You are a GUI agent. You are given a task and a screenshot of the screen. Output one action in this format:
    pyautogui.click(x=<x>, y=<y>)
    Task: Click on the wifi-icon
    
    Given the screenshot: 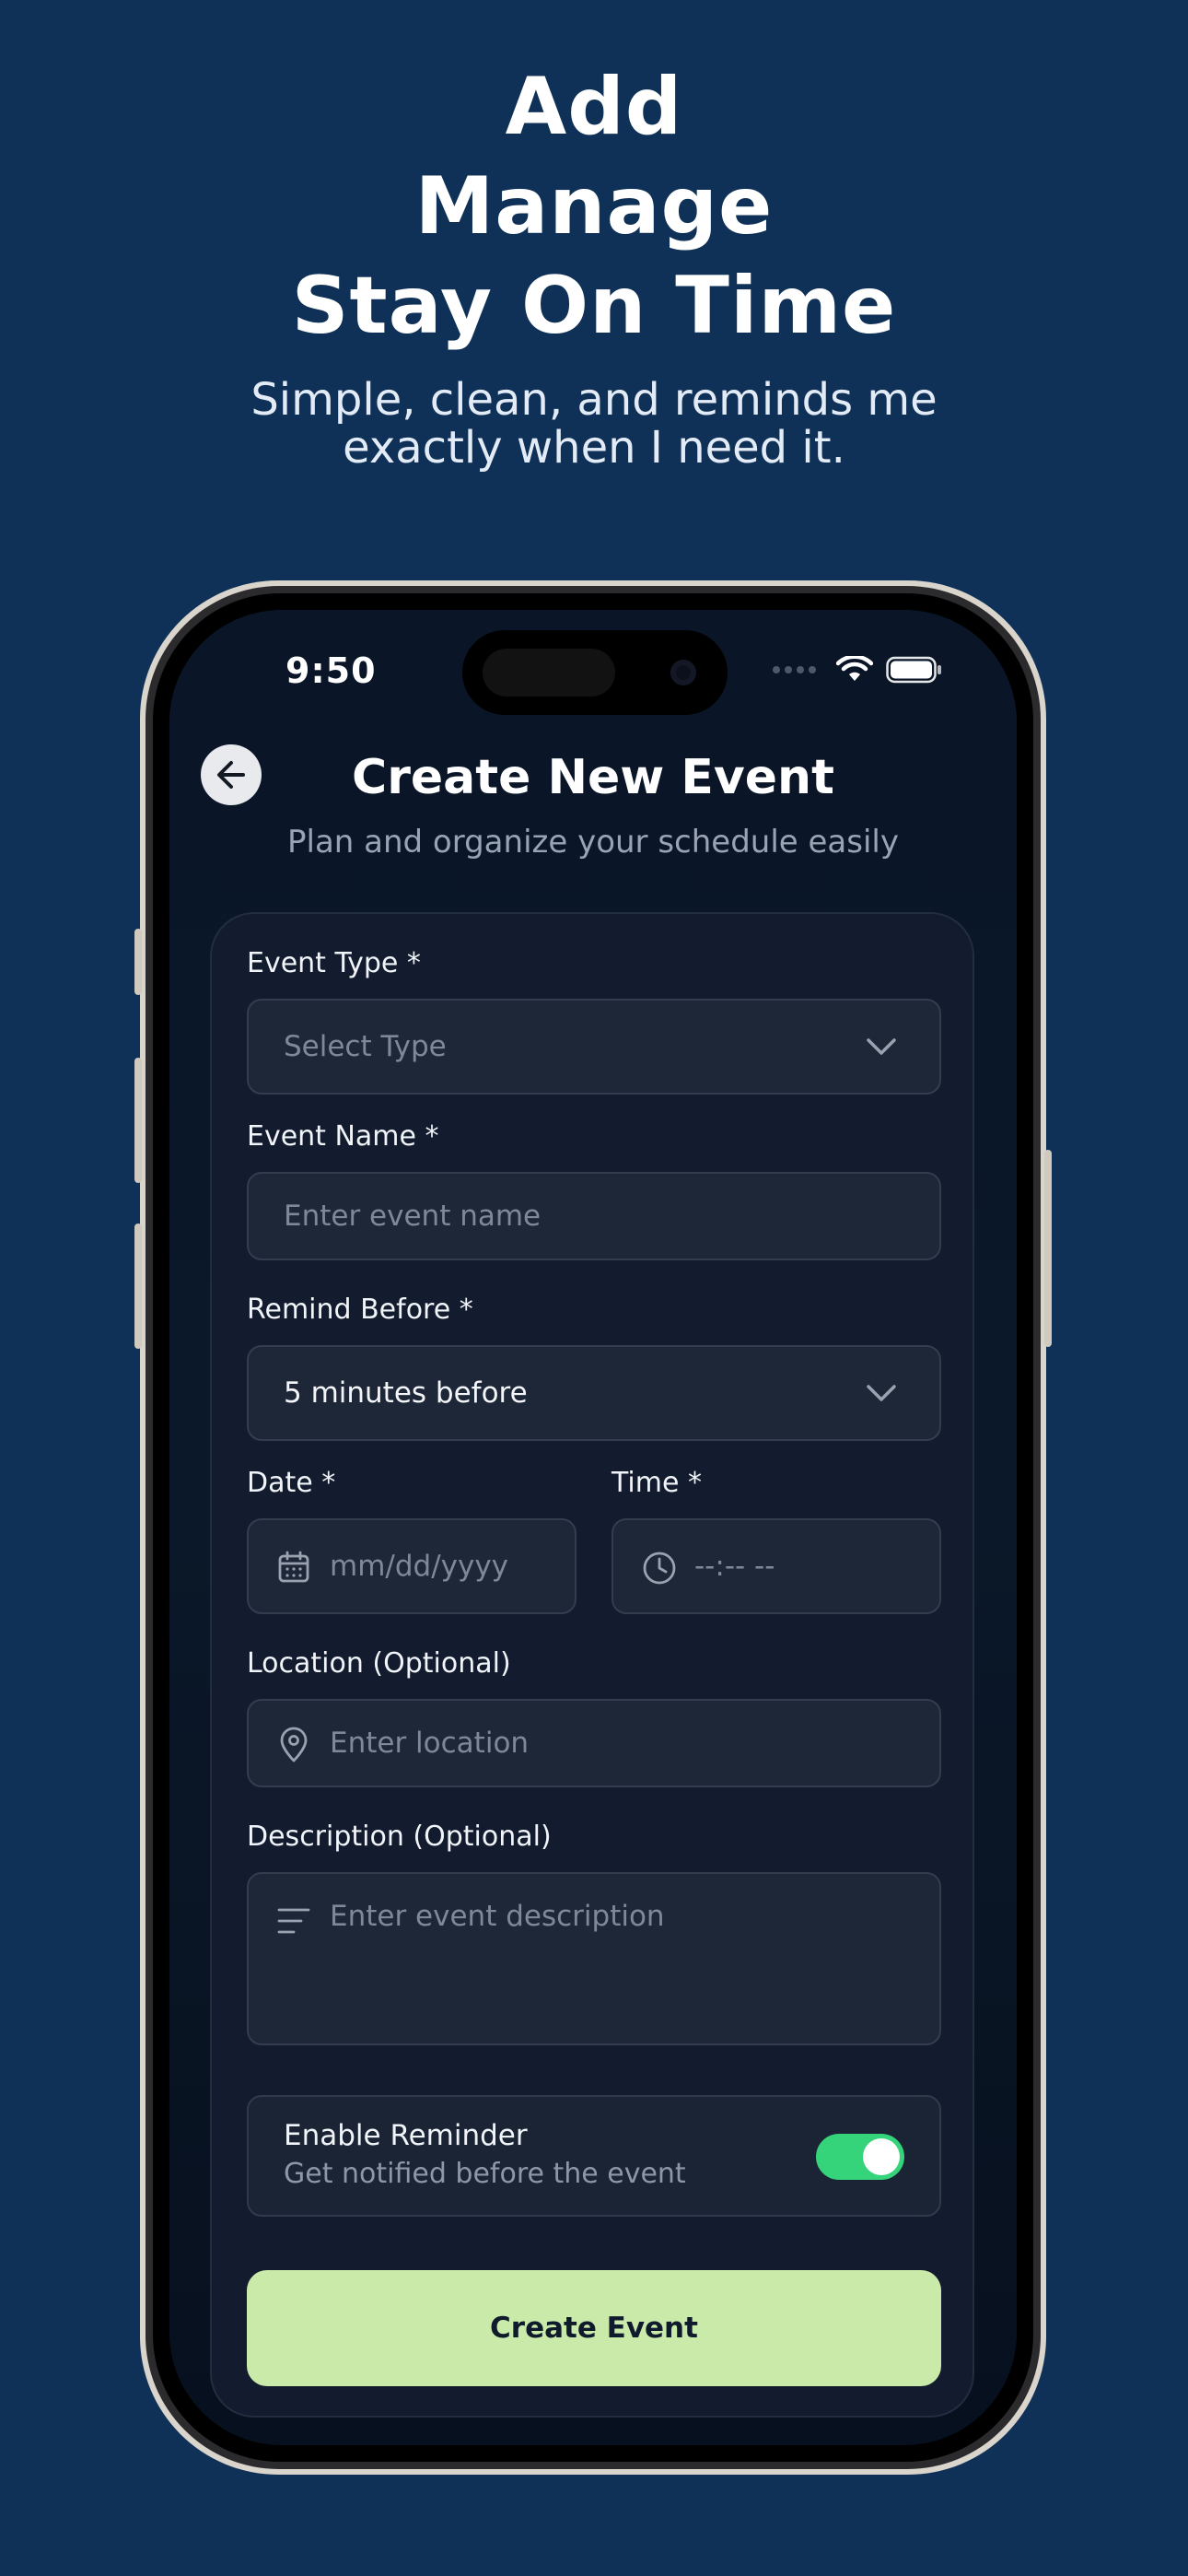 What is the action you would take?
    pyautogui.click(x=854, y=668)
    